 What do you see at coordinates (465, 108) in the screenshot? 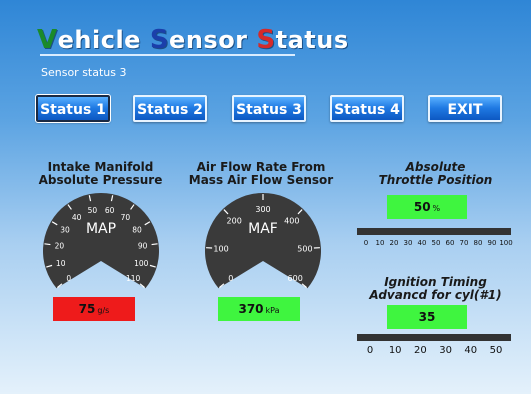
I see `exit-button: EXIT` at bounding box center [465, 108].